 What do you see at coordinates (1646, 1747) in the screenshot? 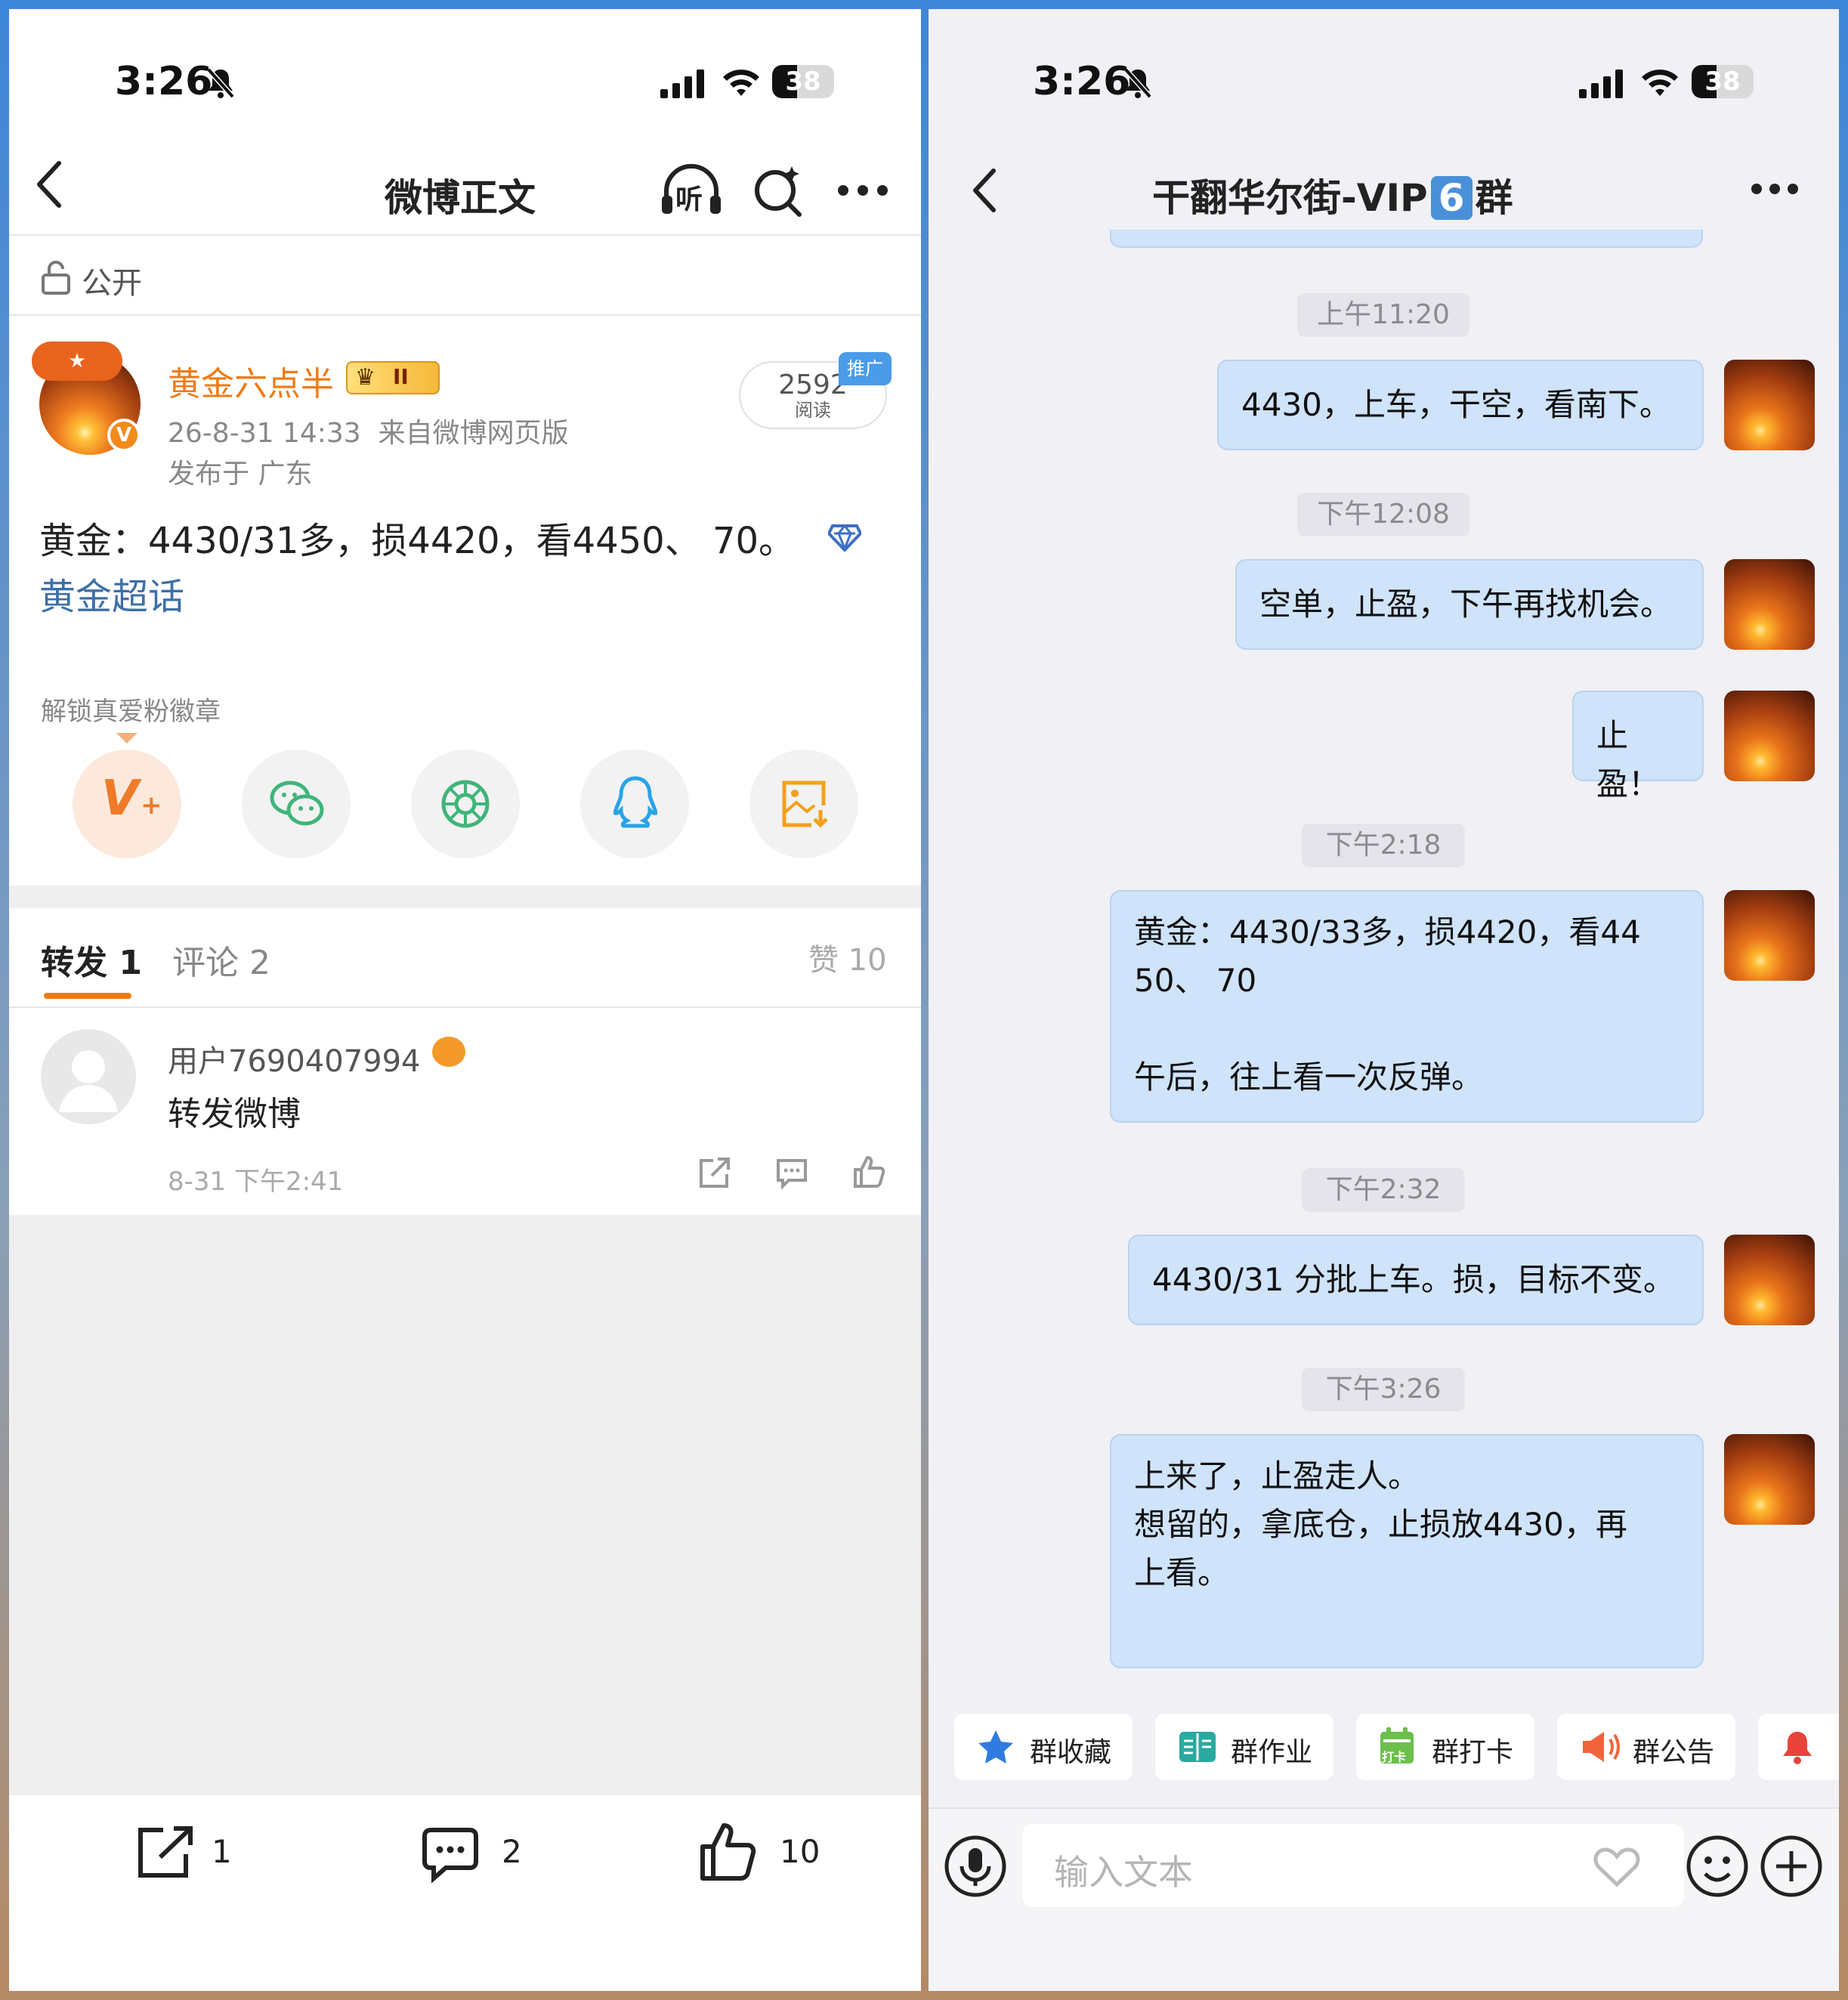
I see `chip-group-announcement: 群公告` at bounding box center [1646, 1747].